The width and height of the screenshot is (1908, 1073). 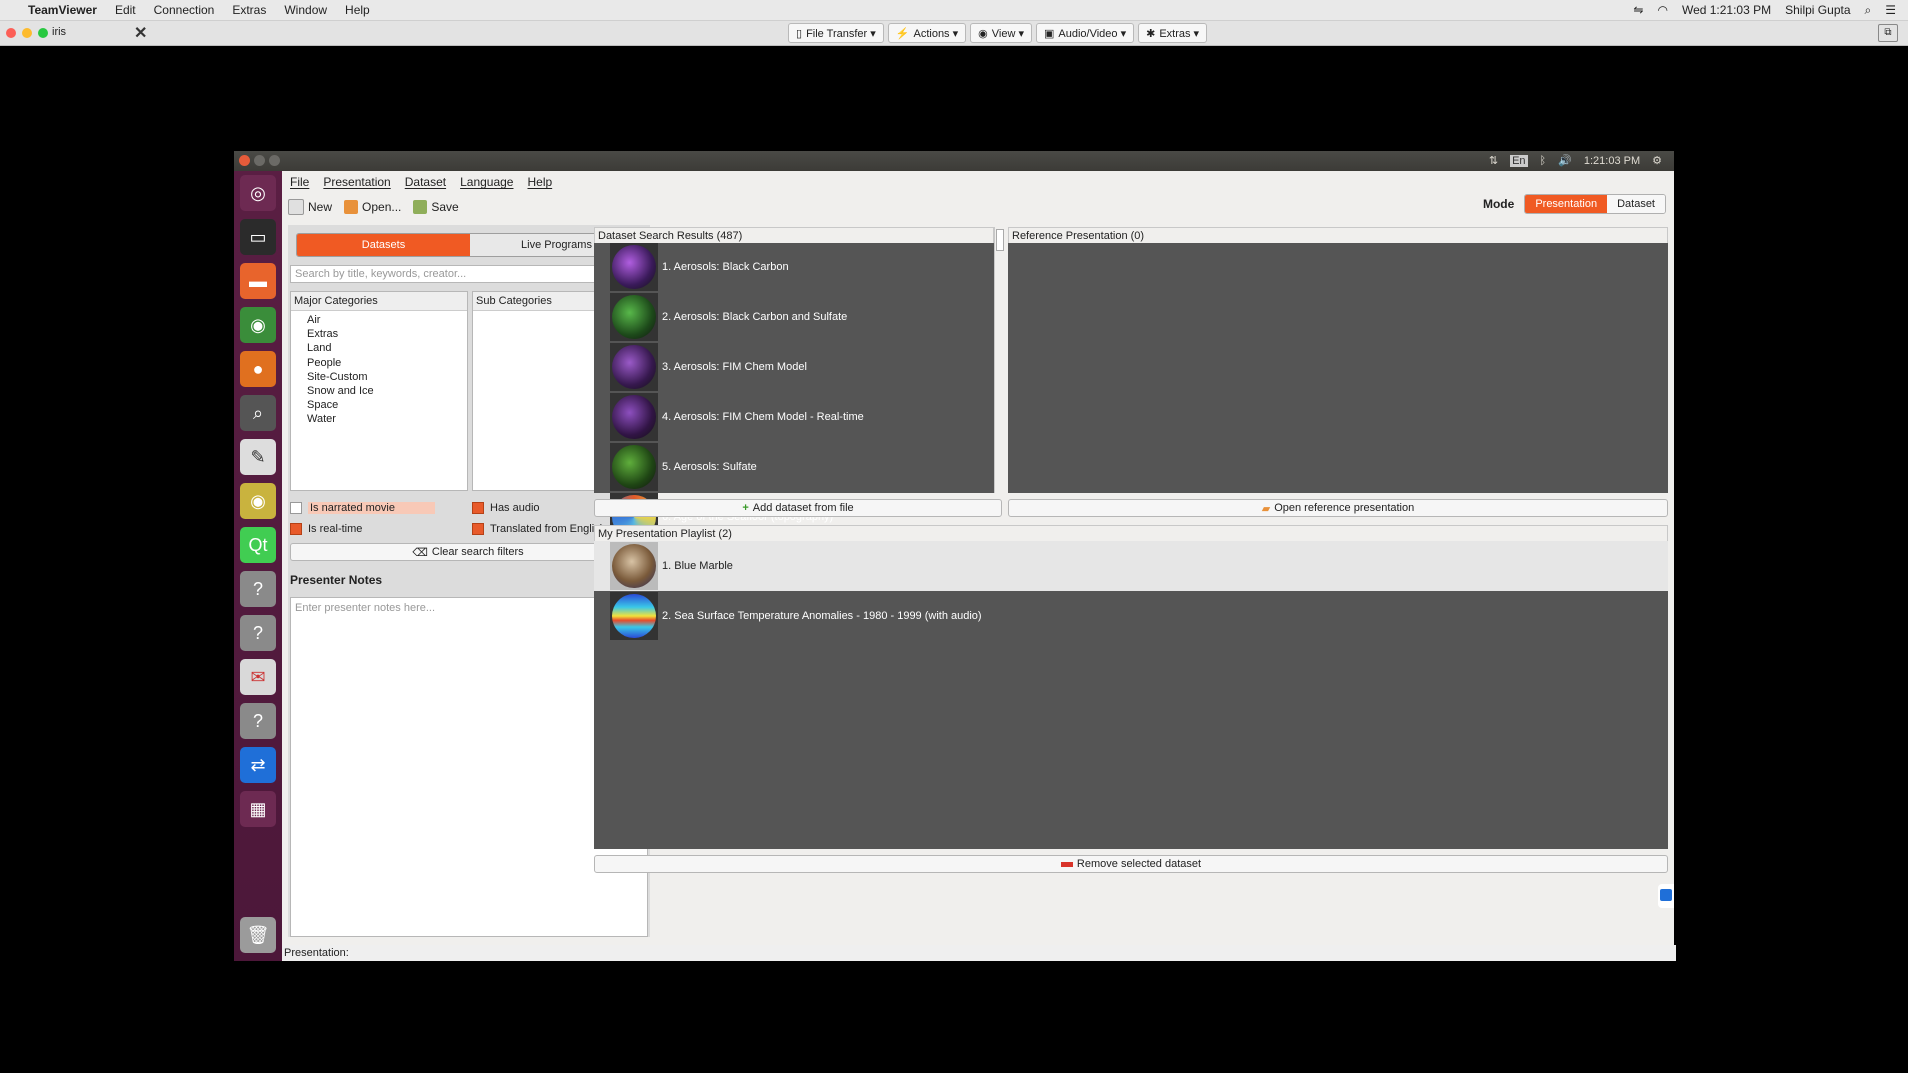 I want to click on files-icon: ▬, so click(x=258, y=281).